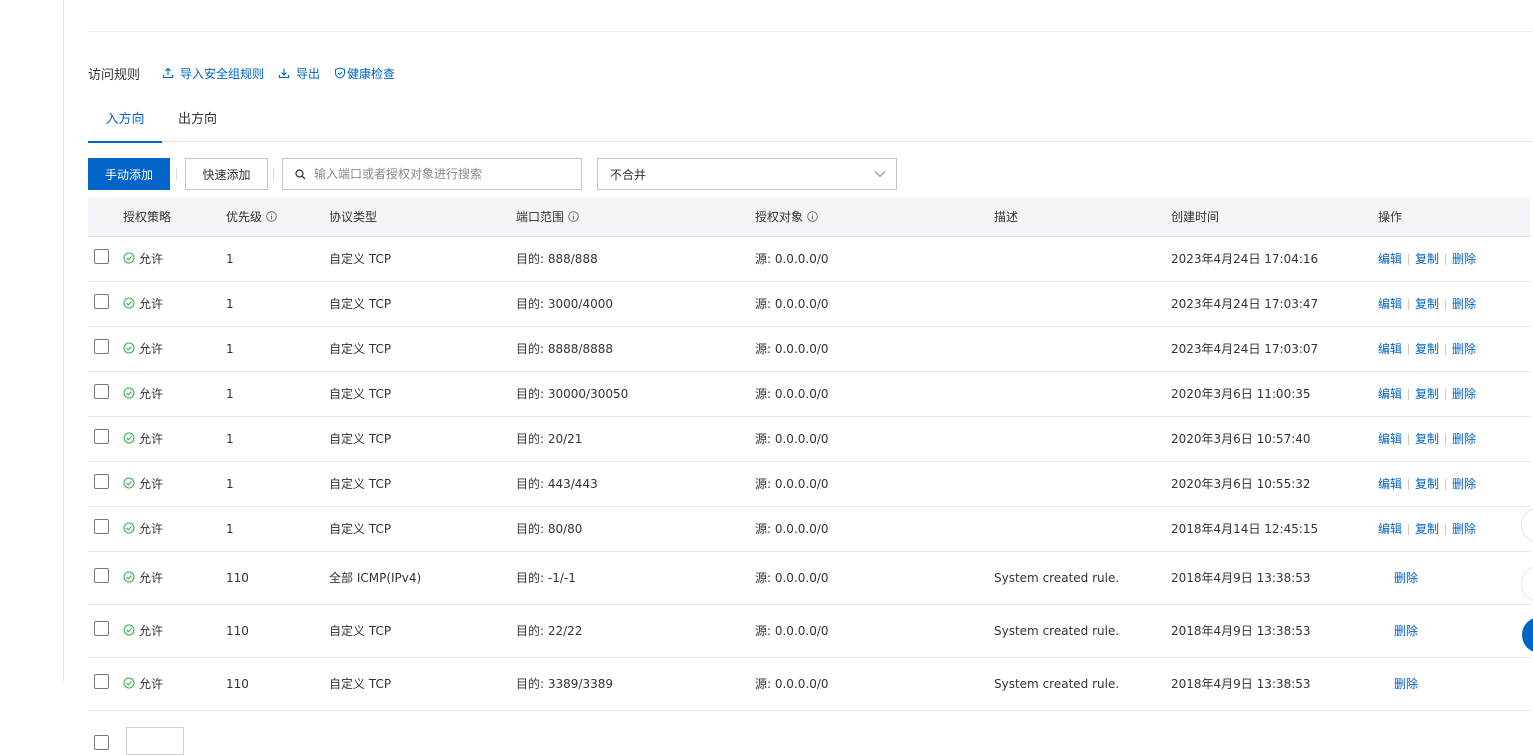 Image resolution: width=1533 pixels, height=755 pixels. What do you see at coordinates (226, 174) in the screenshot?
I see `add-quick-button: 快速添加` at bounding box center [226, 174].